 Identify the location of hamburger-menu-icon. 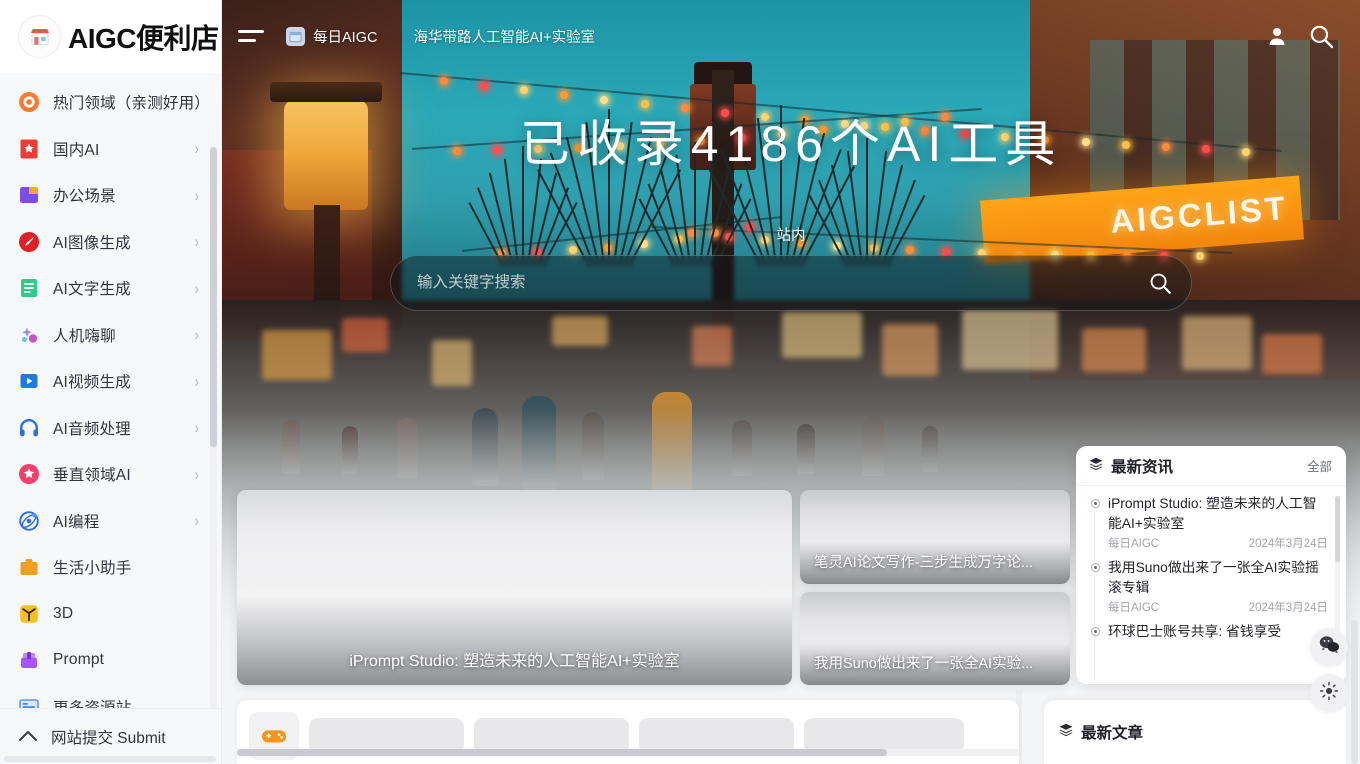
(253, 36).